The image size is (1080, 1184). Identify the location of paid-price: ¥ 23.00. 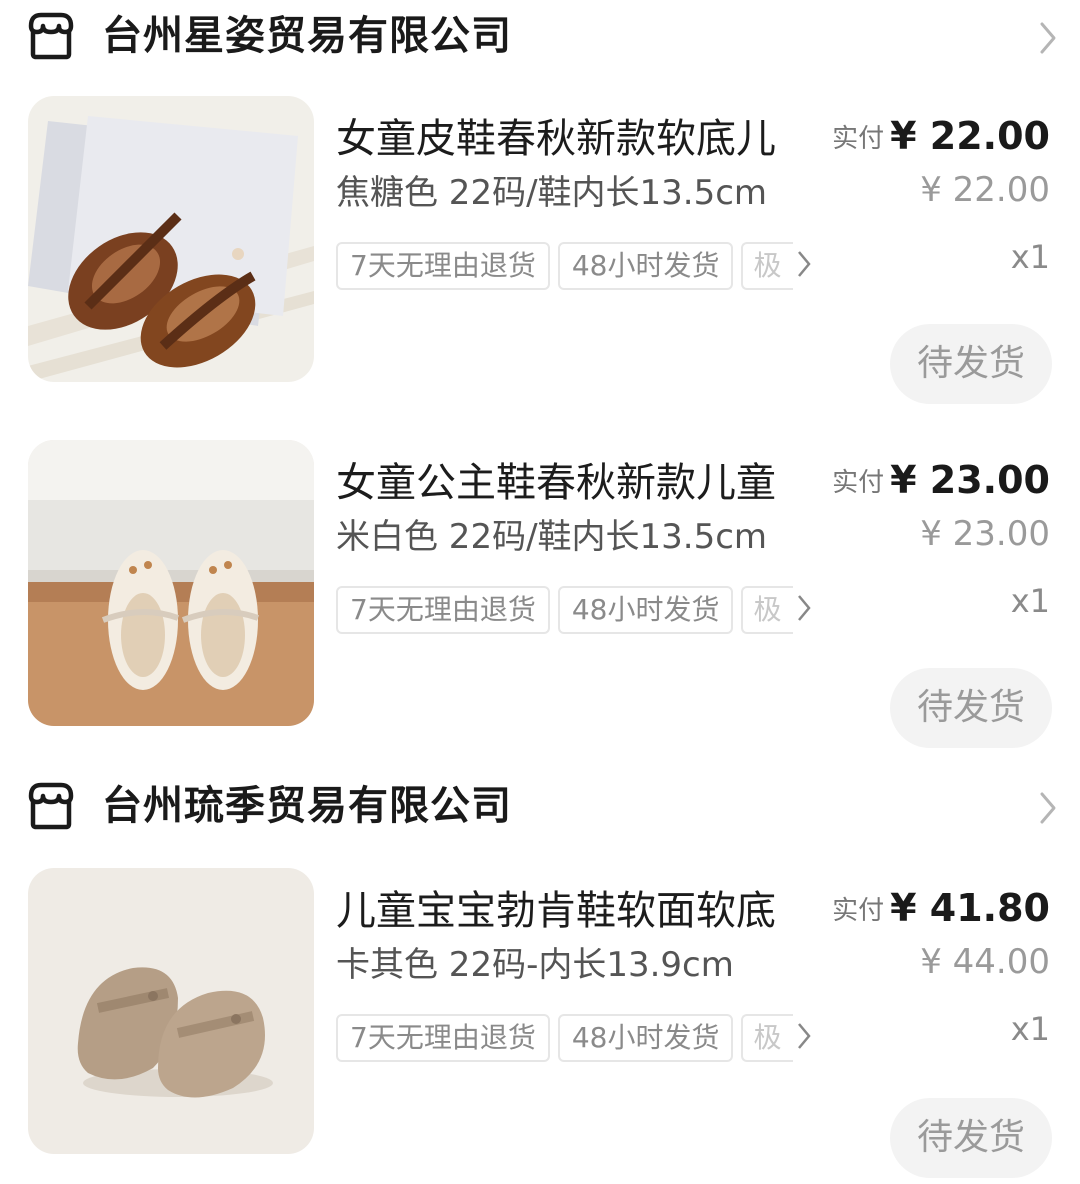
(970, 480).